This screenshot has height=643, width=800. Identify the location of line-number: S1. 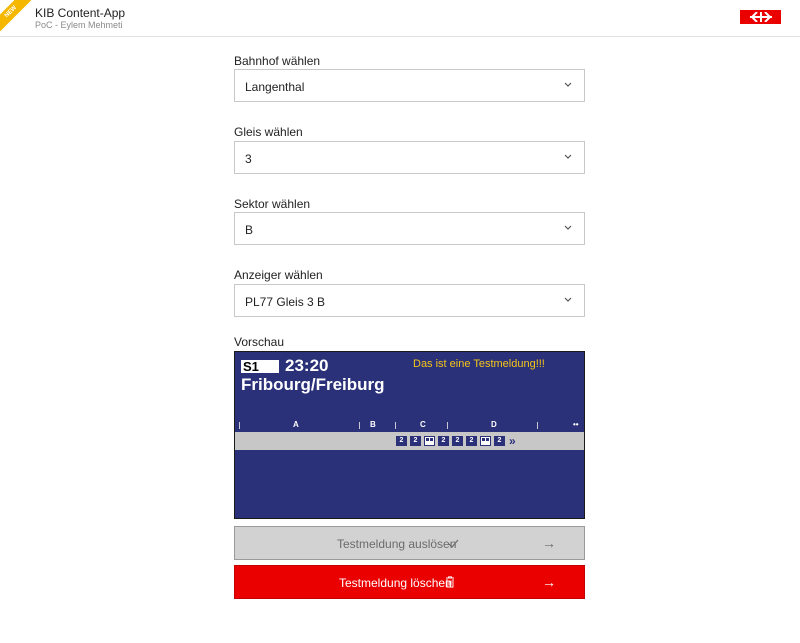
(251, 366).